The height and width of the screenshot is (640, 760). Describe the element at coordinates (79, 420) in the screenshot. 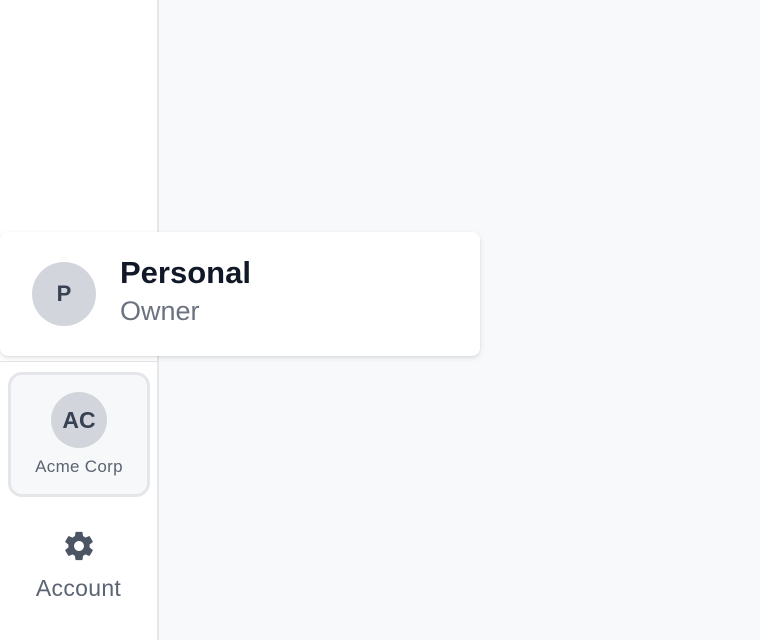

I see `org-avatar: AC` at that location.